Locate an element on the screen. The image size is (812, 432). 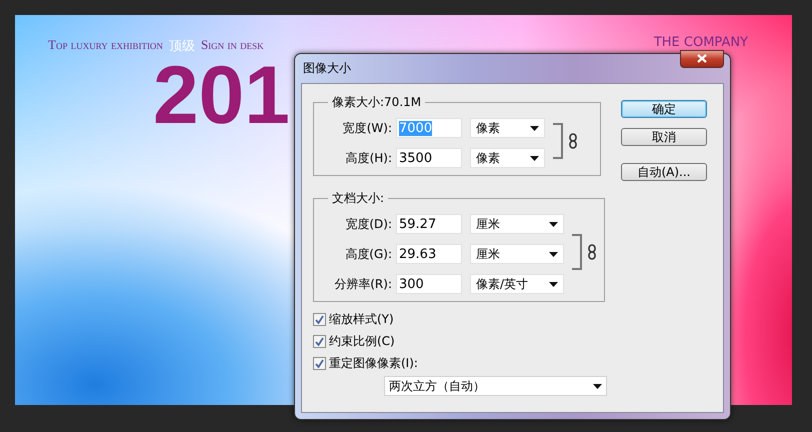
field-label: 宽度(W): is located at coordinates (367, 128).